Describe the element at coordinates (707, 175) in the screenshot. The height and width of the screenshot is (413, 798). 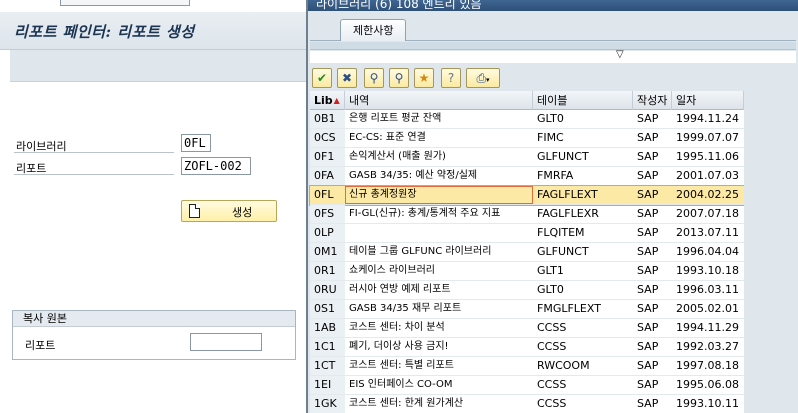
I see `cell-date: 2001.07.03` at that location.